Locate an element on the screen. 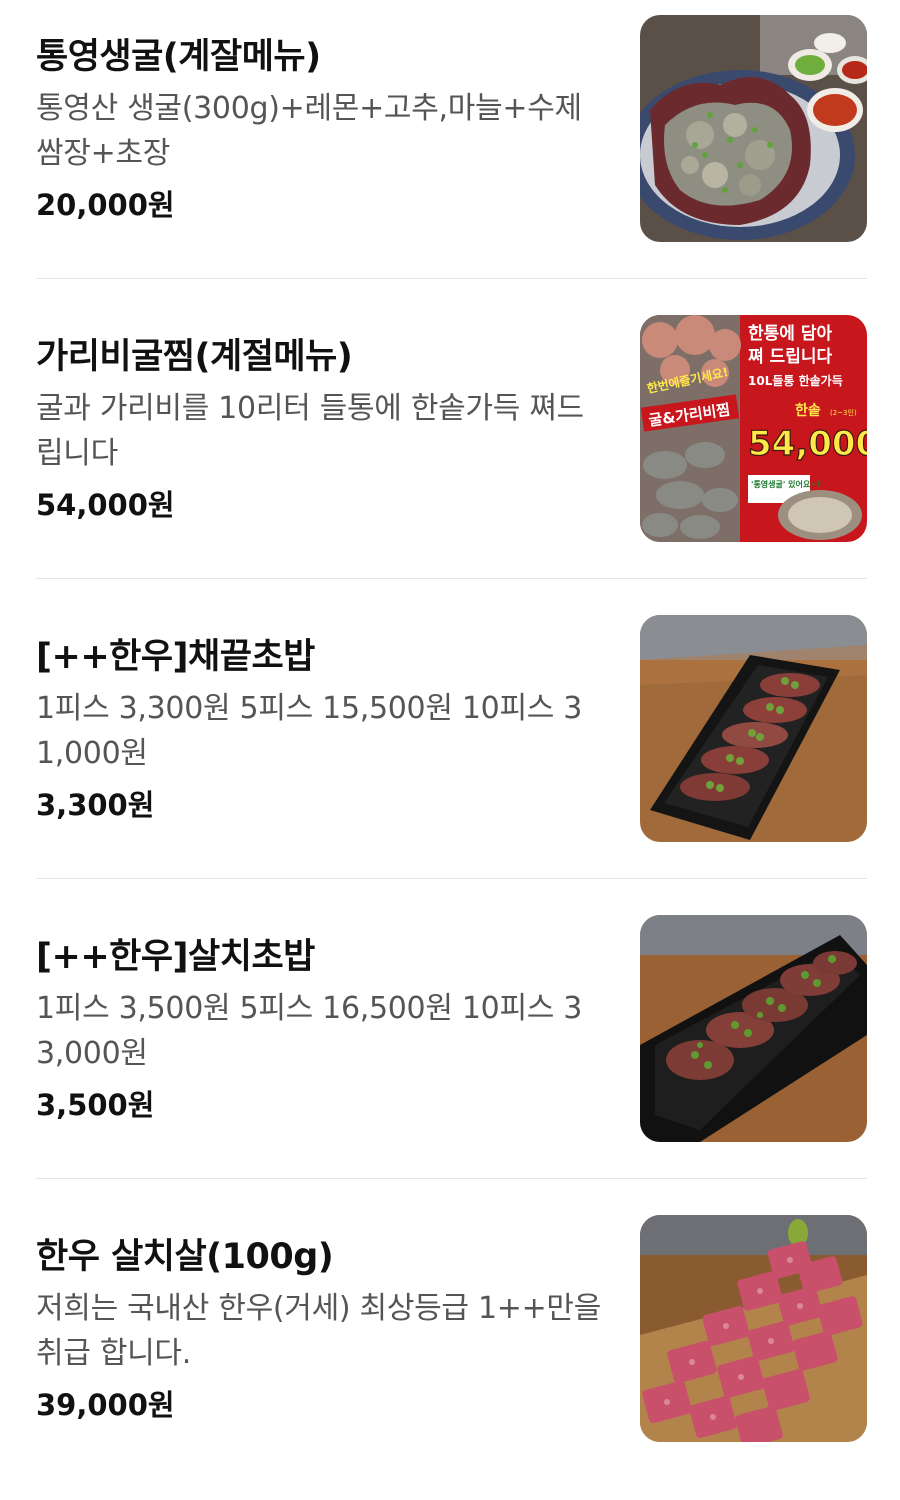 The height and width of the screenshot is (1500, 900). menu-item-name: 한우 살치살(100g) is located at coordinates (185, 1257).